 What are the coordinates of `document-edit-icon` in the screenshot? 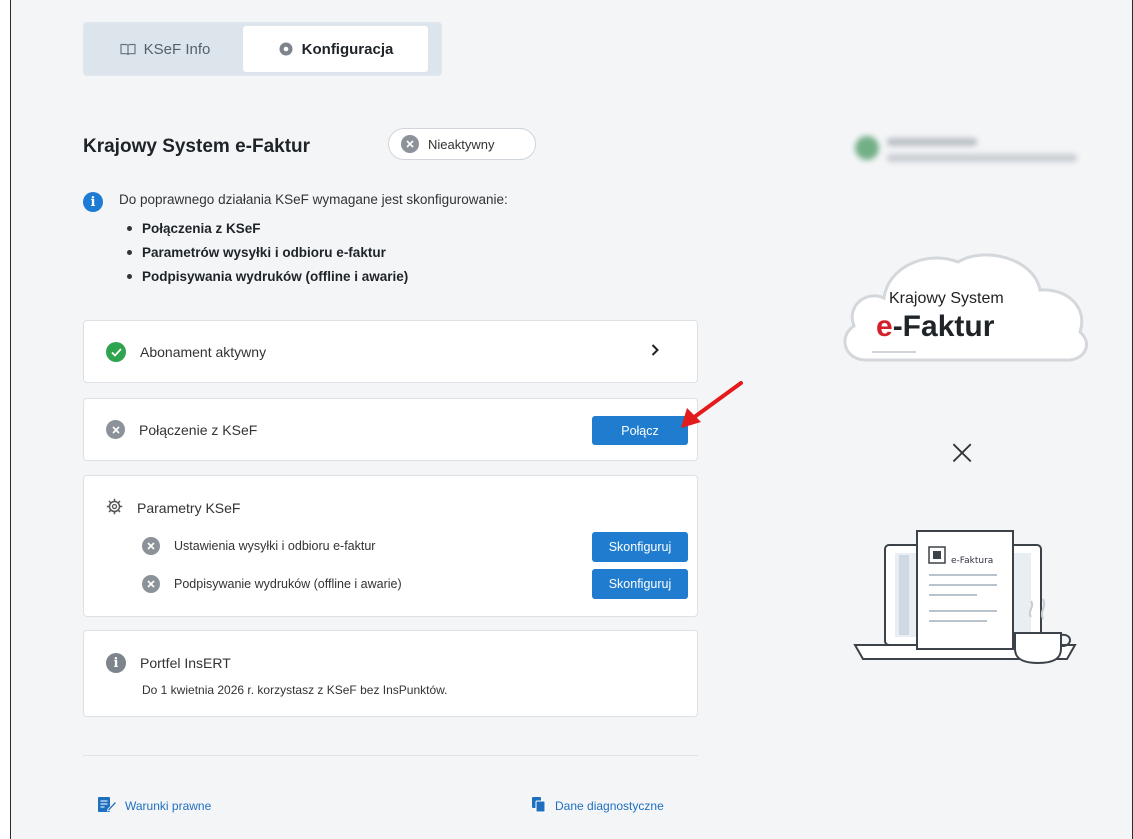 It's located at (107, 806).